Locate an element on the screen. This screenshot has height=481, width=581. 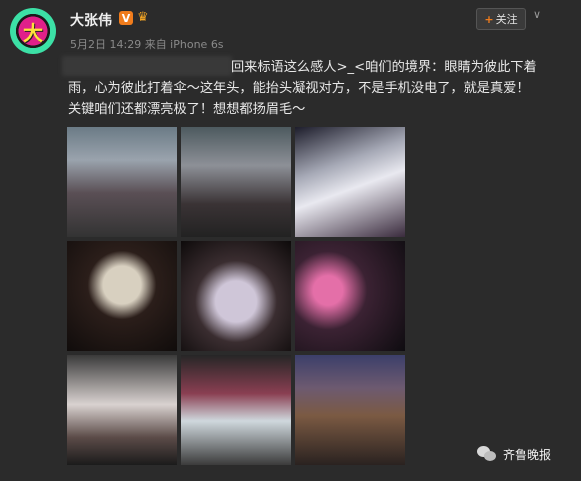
follow-button: + 关注 is located at coordinates (501, 19).